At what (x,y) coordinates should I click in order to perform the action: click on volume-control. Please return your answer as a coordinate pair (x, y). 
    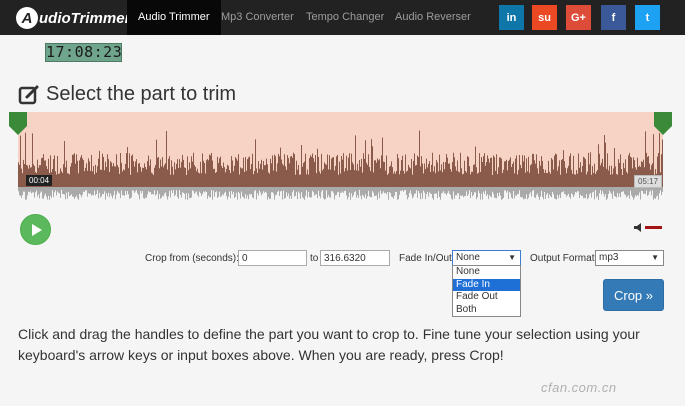
    Looking at the image, I should click on (648, 227).